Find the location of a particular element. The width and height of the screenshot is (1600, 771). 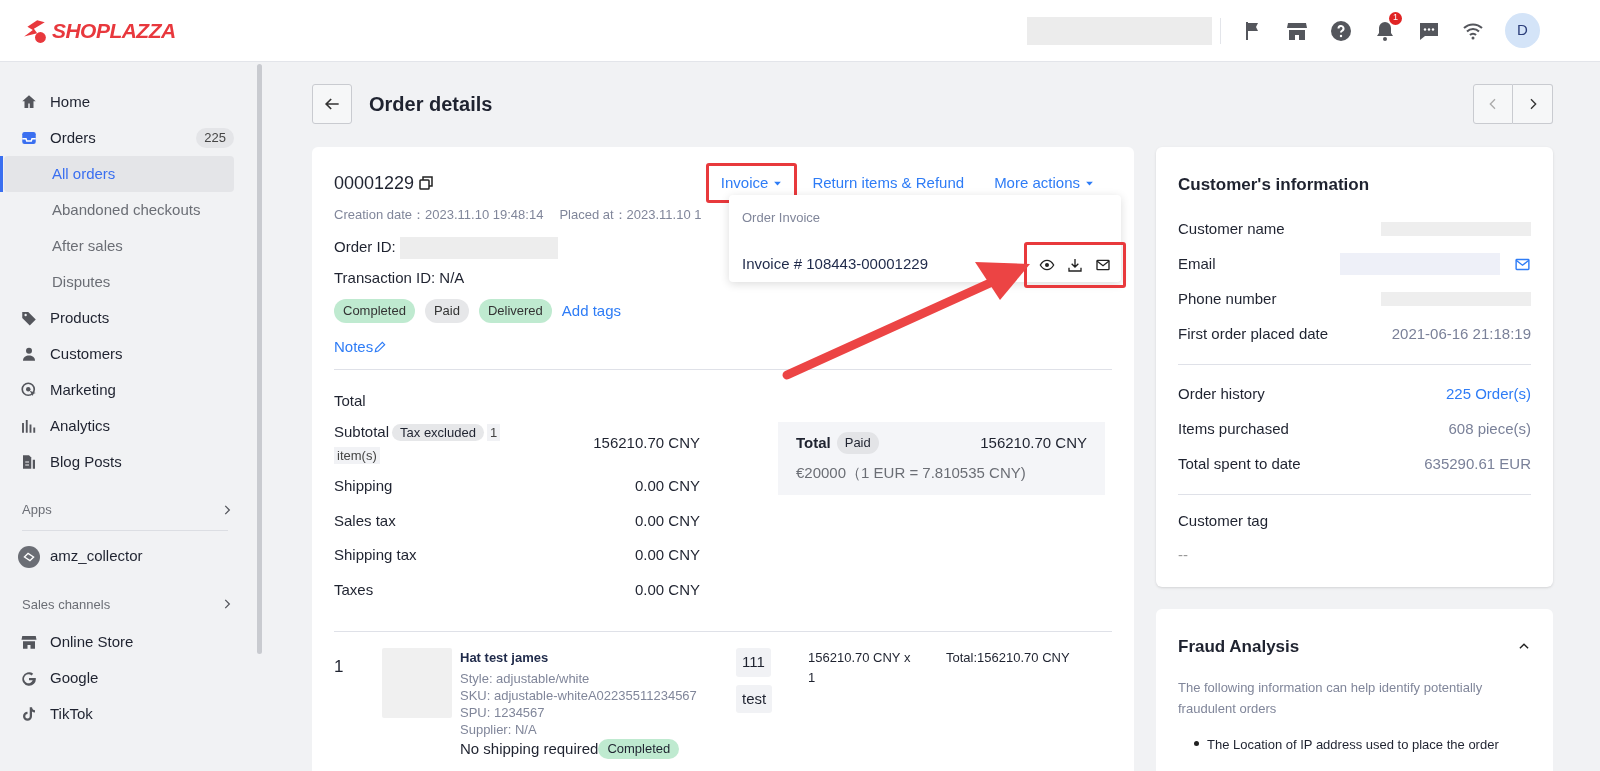

sidebar-item: amz_collector is located at coordinates (125, 556).